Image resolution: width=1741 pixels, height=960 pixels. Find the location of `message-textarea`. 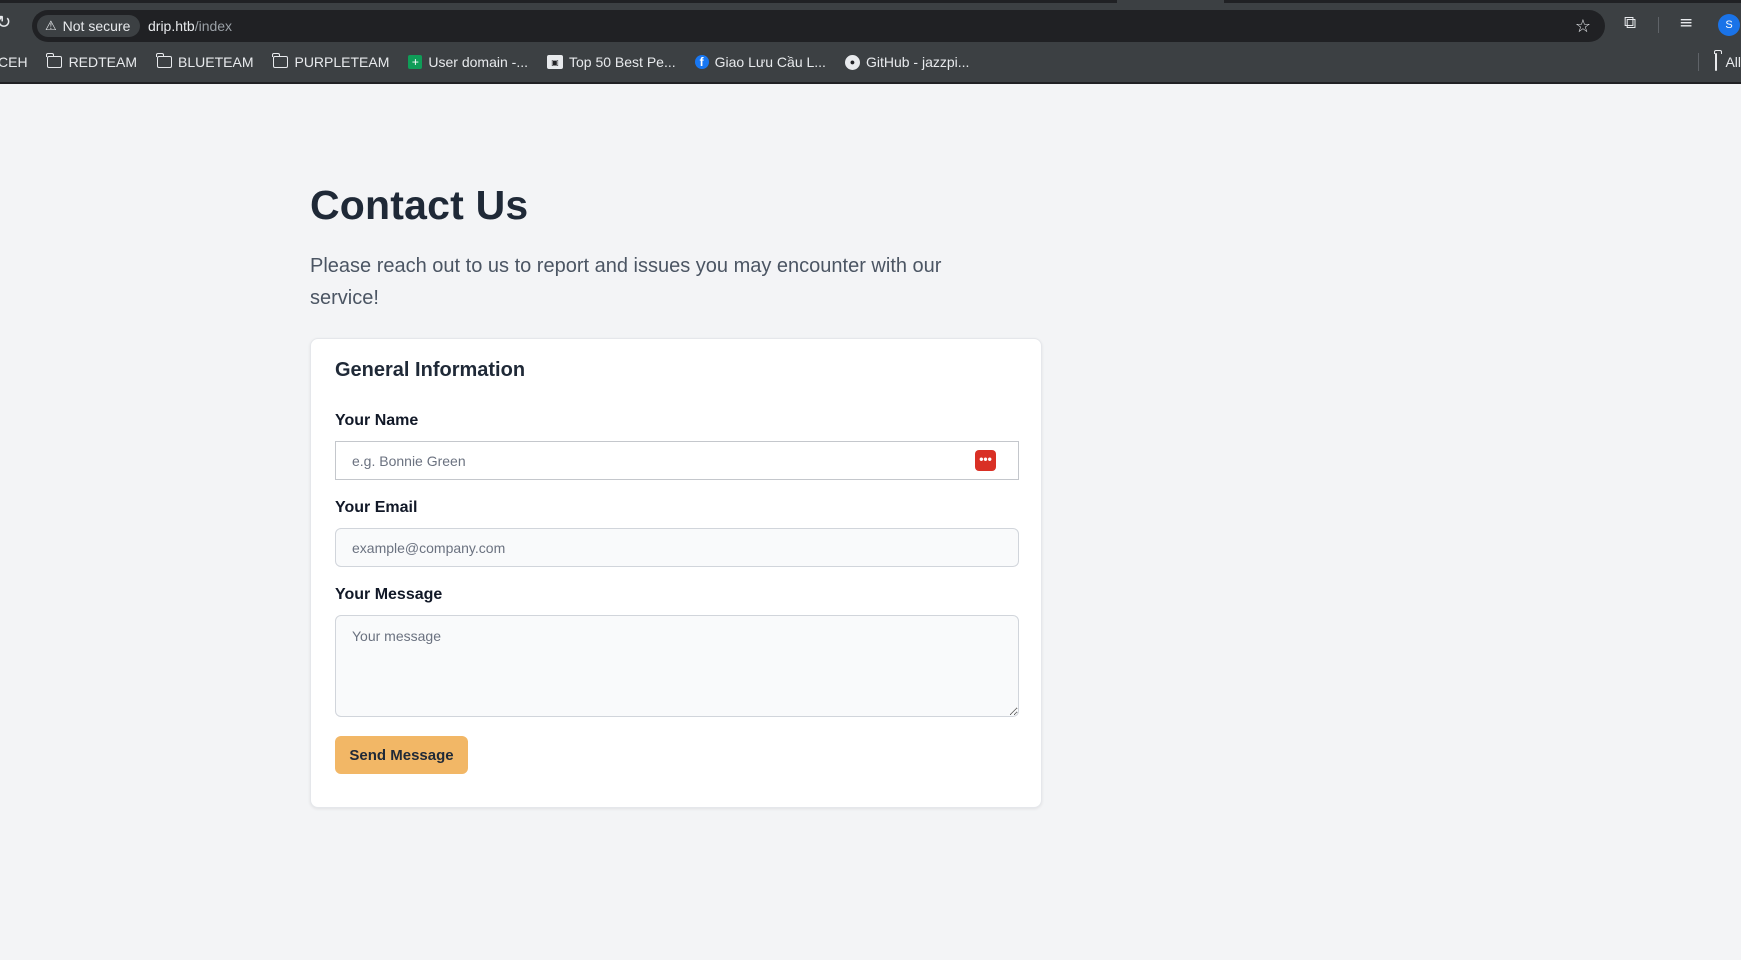

message-textarea is located at coordinates (677, 666).